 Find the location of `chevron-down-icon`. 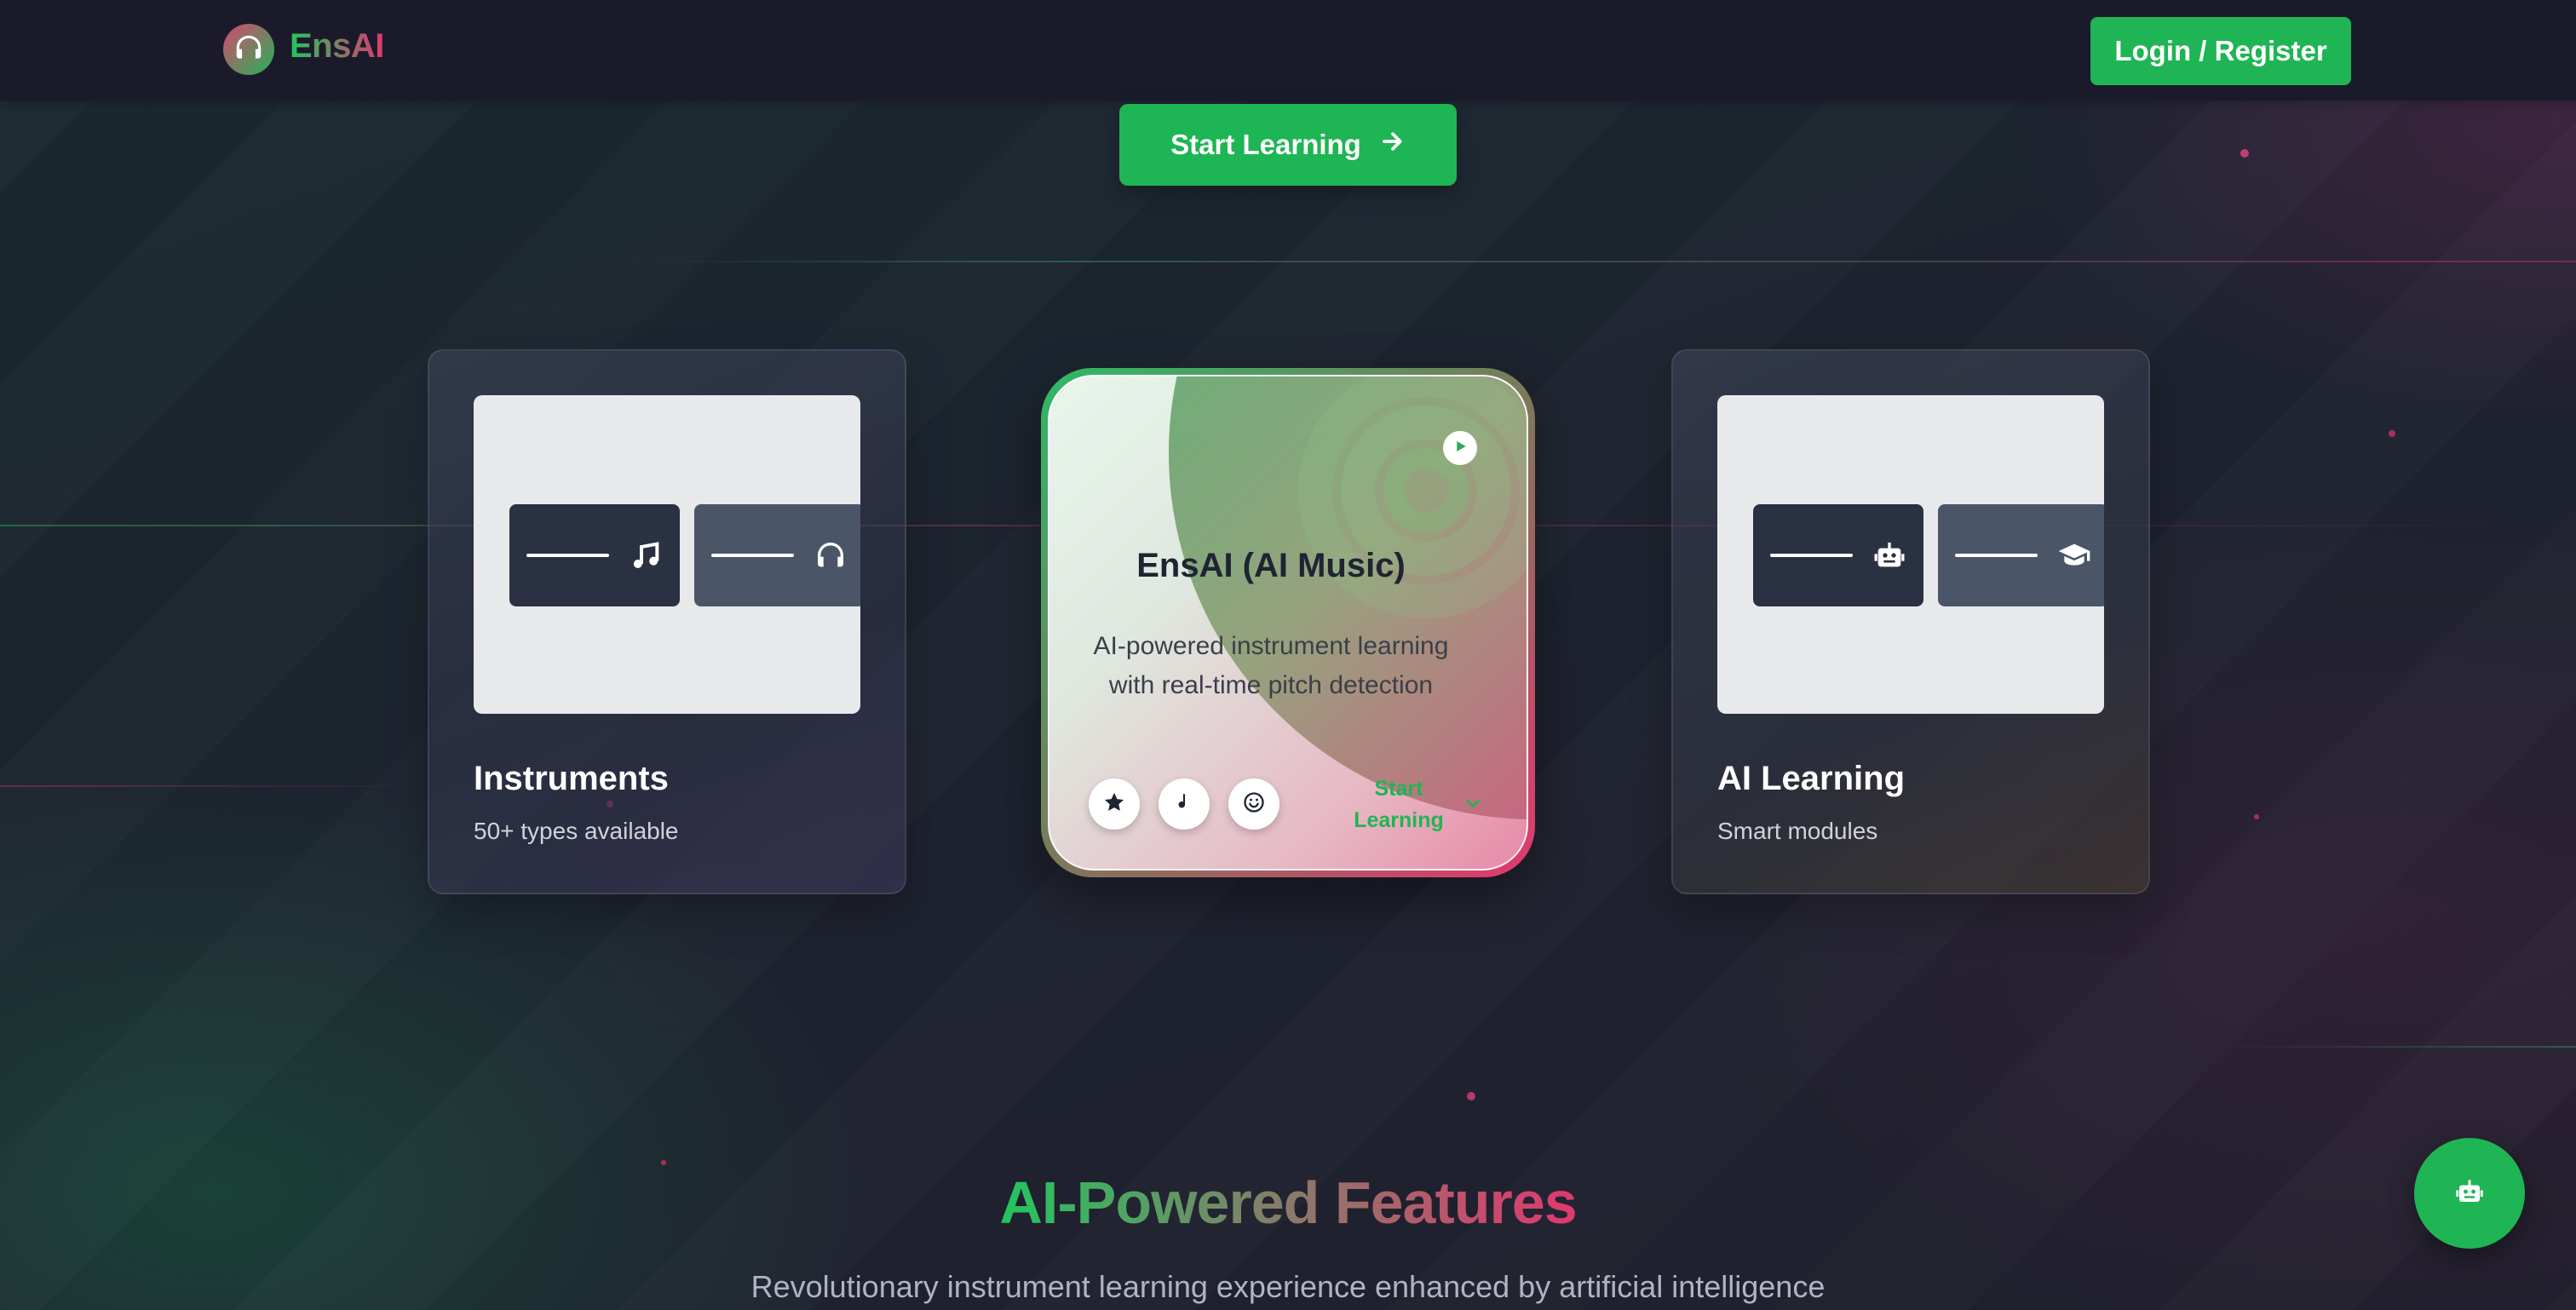

chevron-down-icon is located at coordinates (1473, 803).